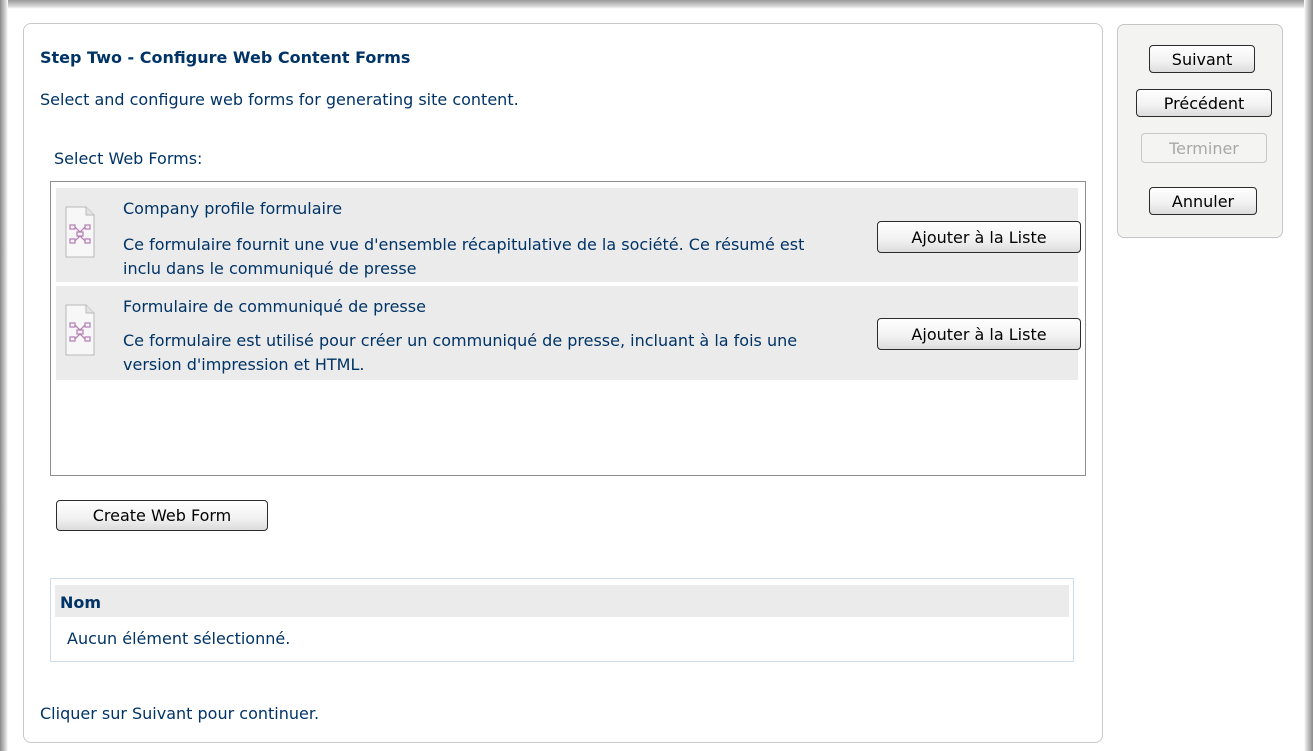  What do you see at coordinates (1202, 59) in the screenshot?
I see `next-button: Suivant` at bounding box center [1202, 59].